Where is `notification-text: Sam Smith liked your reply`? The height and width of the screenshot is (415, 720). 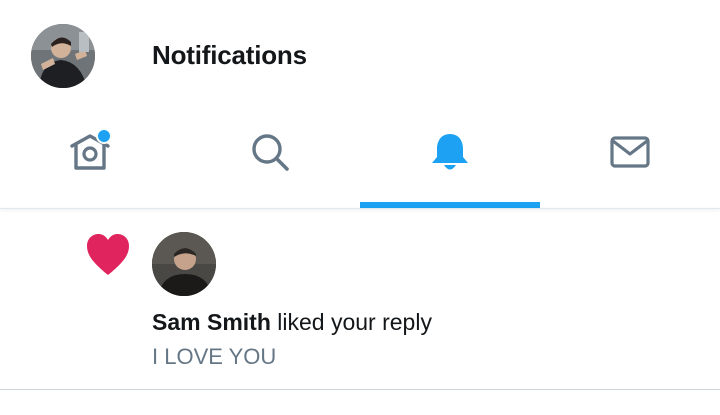
notification-text: Sam Smith liked your reply is located at coordinates (292, 322).